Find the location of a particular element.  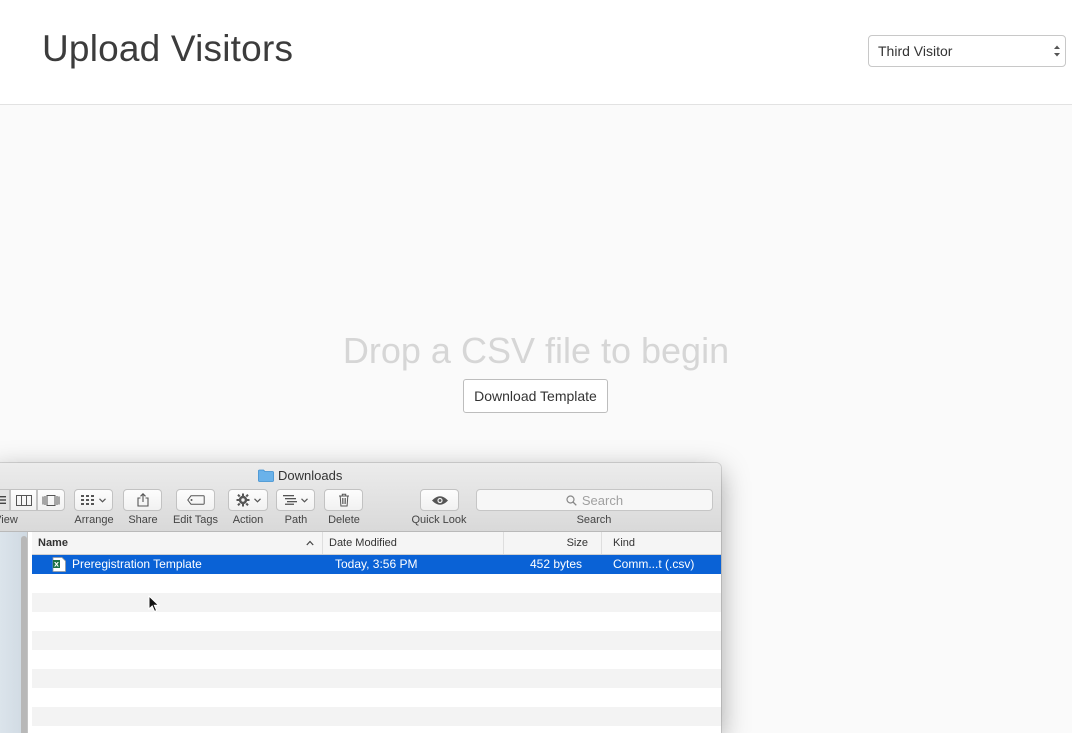

view-columns-button is located at coordinates (23, 500).